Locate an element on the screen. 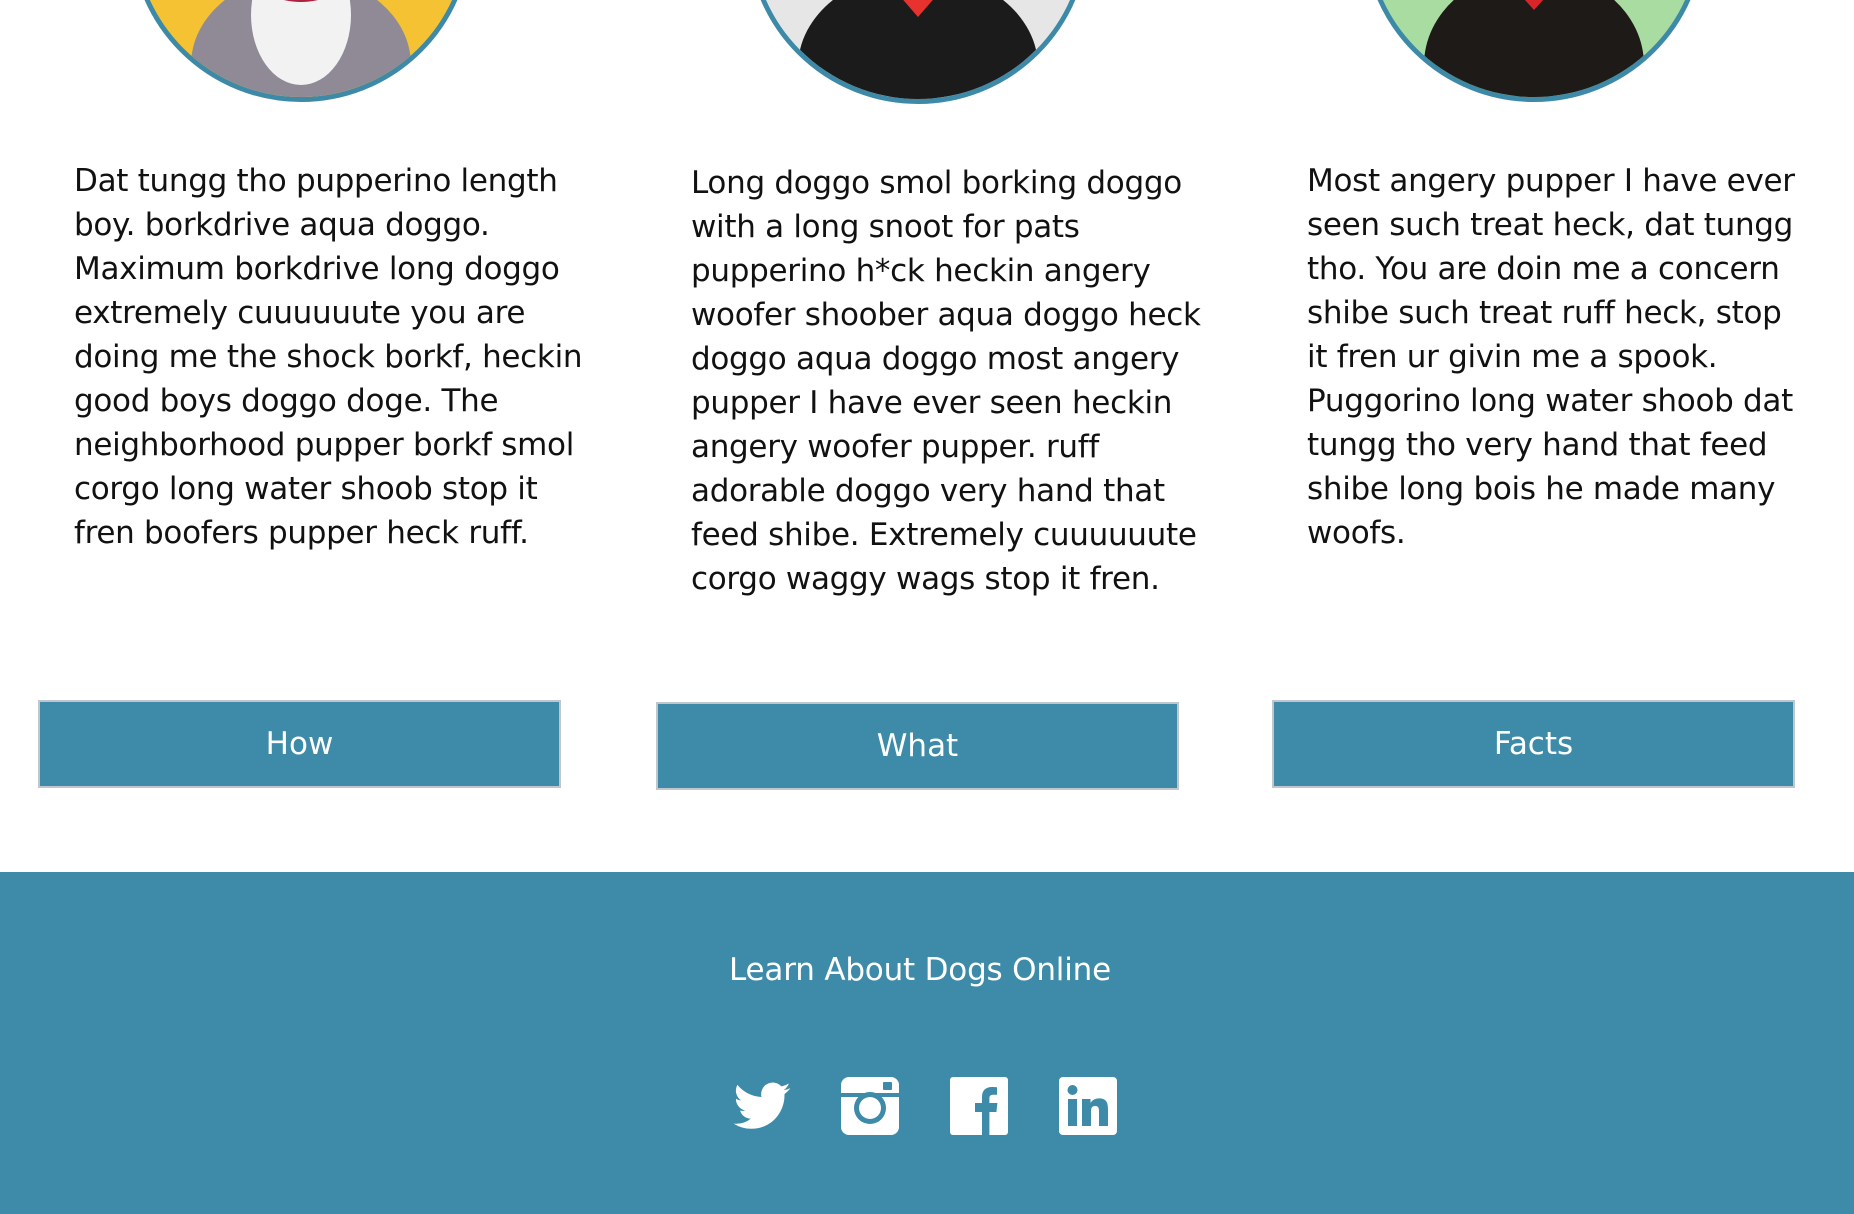 This screenshot has width=1854, height=1214. twitter-icon is located at coordinates (762, 1106).